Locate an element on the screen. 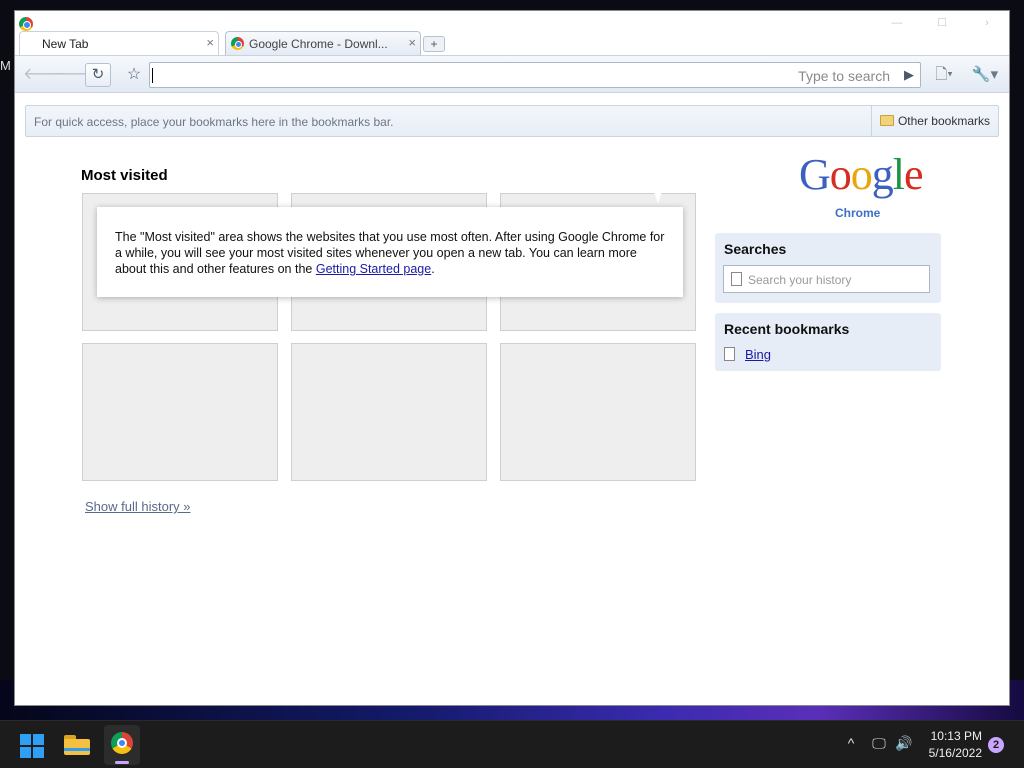 The image size is (1024, 768). chrome-logo-subtitle: Chrome is located at coordinates (858, 213).